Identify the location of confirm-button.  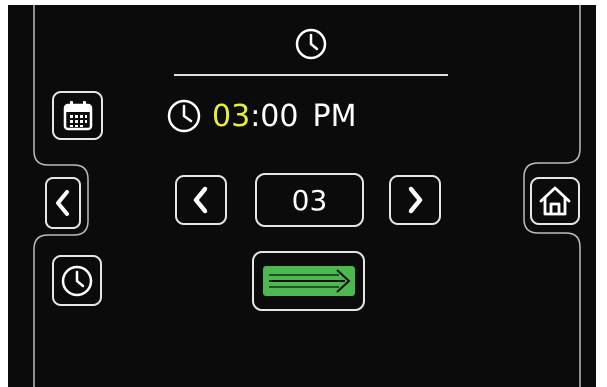
(308, 281).